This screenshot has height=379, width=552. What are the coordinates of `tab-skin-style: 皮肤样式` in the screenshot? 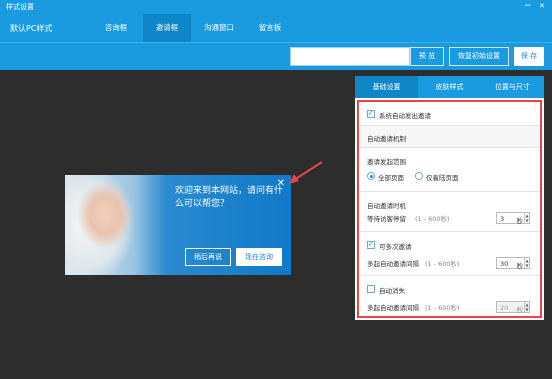 It's located at (449, 87).